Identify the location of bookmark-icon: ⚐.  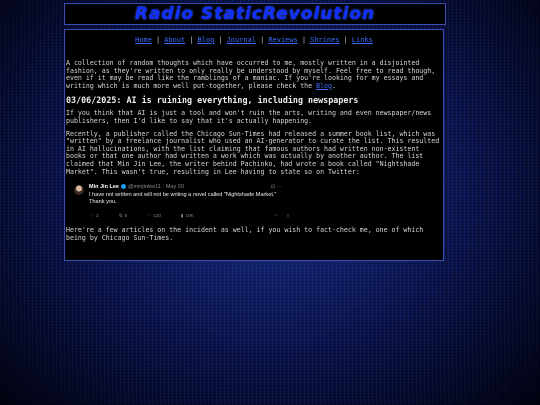
(276, 216).